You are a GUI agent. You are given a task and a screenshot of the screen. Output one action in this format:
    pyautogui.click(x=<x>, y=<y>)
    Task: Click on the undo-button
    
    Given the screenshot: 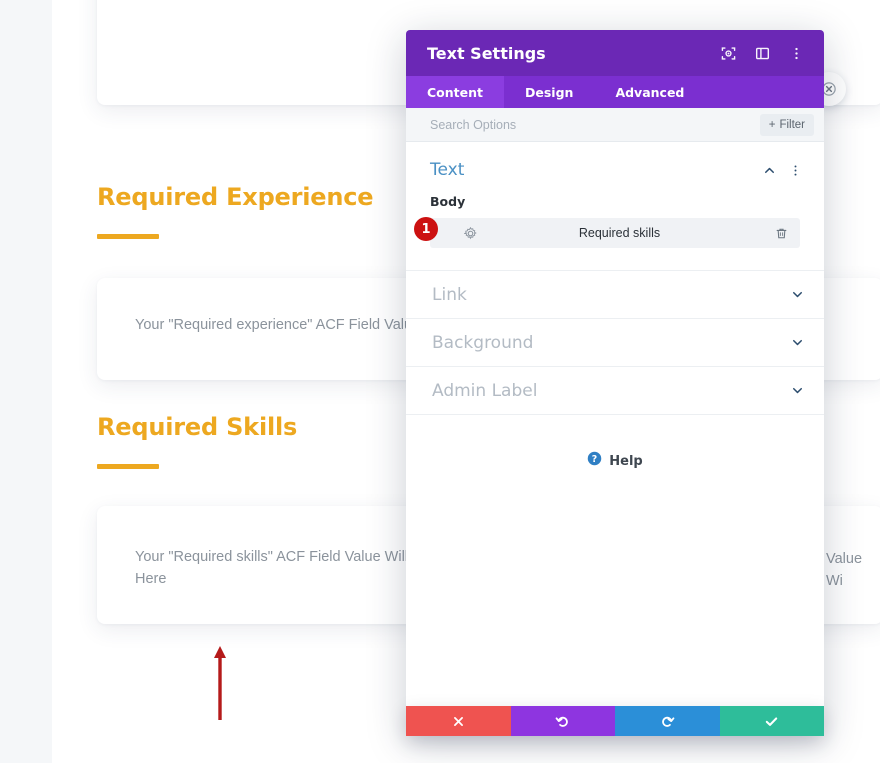 What is the action you would take?
    pyautogui.click(x=562, y=721)
    